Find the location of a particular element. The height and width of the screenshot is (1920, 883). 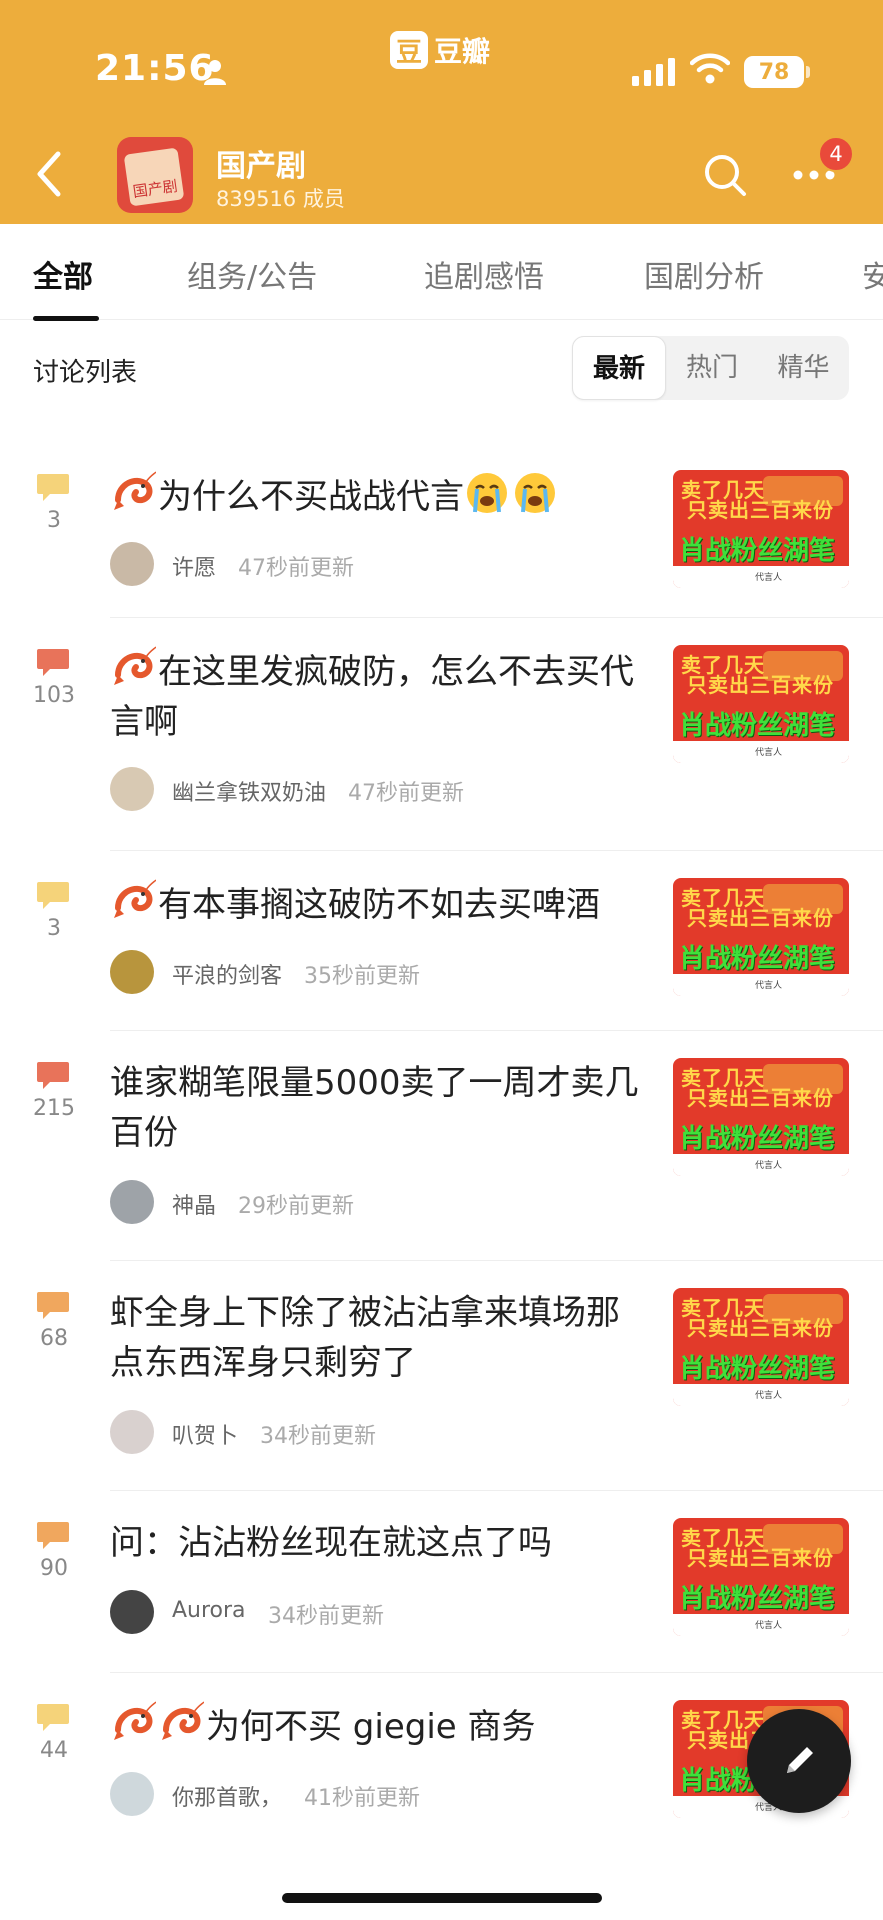

group-avatar: 国产剧 is located at coordinates (155, 175).